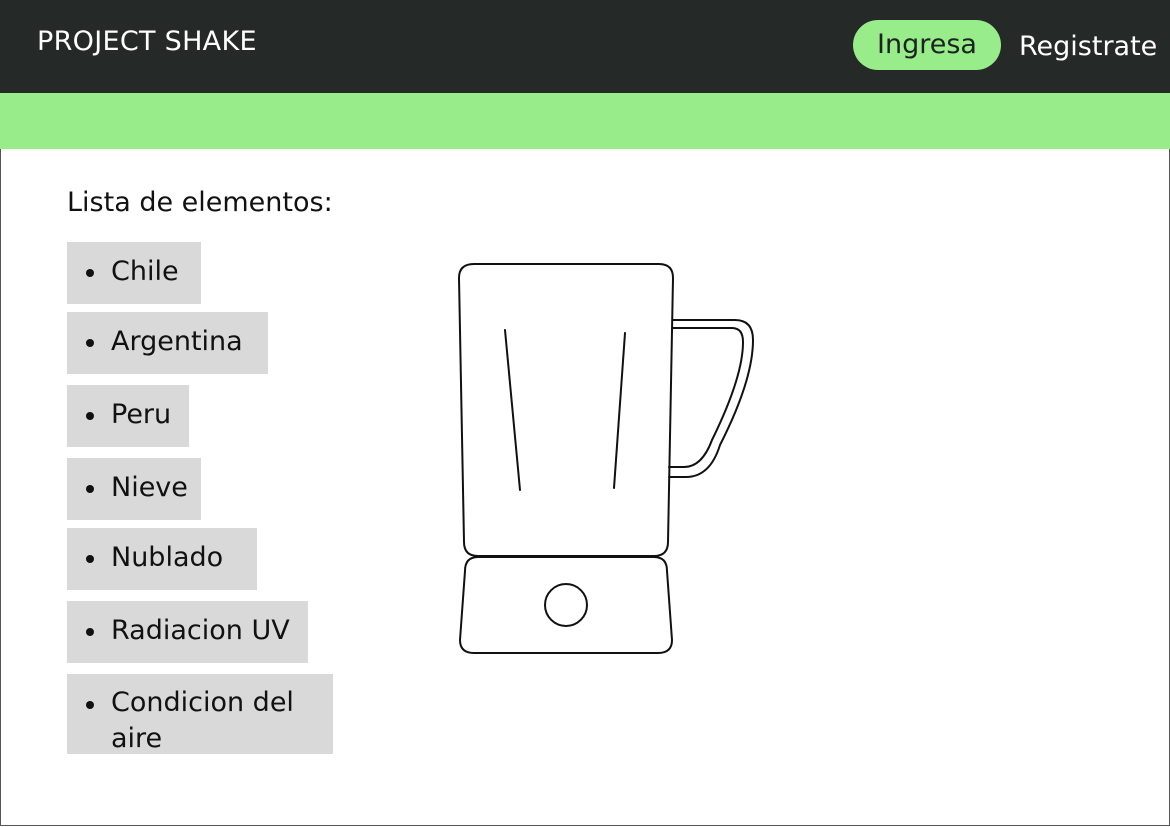 The width and height of the screenshot is (1170, 827). What do you see at coordinates (200, 202) in the screenshot?
I see `list-title: Lista de elementos:` at bounding box center [200, 202].